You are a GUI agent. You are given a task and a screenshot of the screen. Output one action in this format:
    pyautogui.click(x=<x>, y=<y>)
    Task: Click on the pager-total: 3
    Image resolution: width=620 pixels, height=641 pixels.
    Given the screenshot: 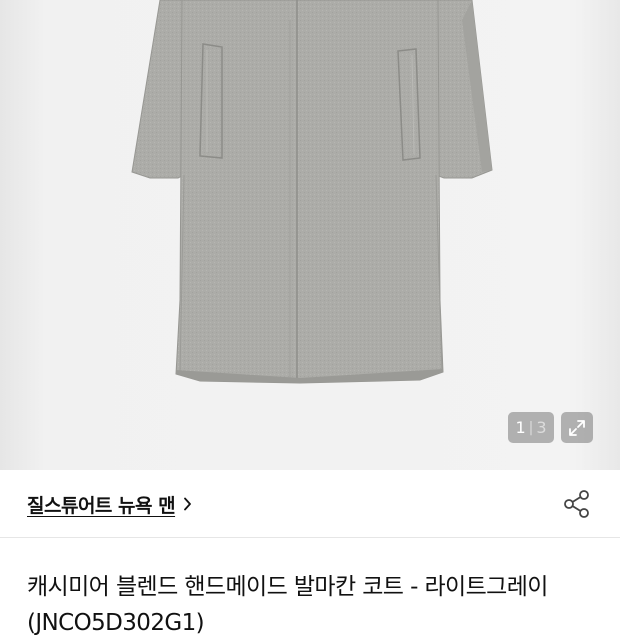 What is the action you would take?
    pyautogui.click(x=541, y=427)
    